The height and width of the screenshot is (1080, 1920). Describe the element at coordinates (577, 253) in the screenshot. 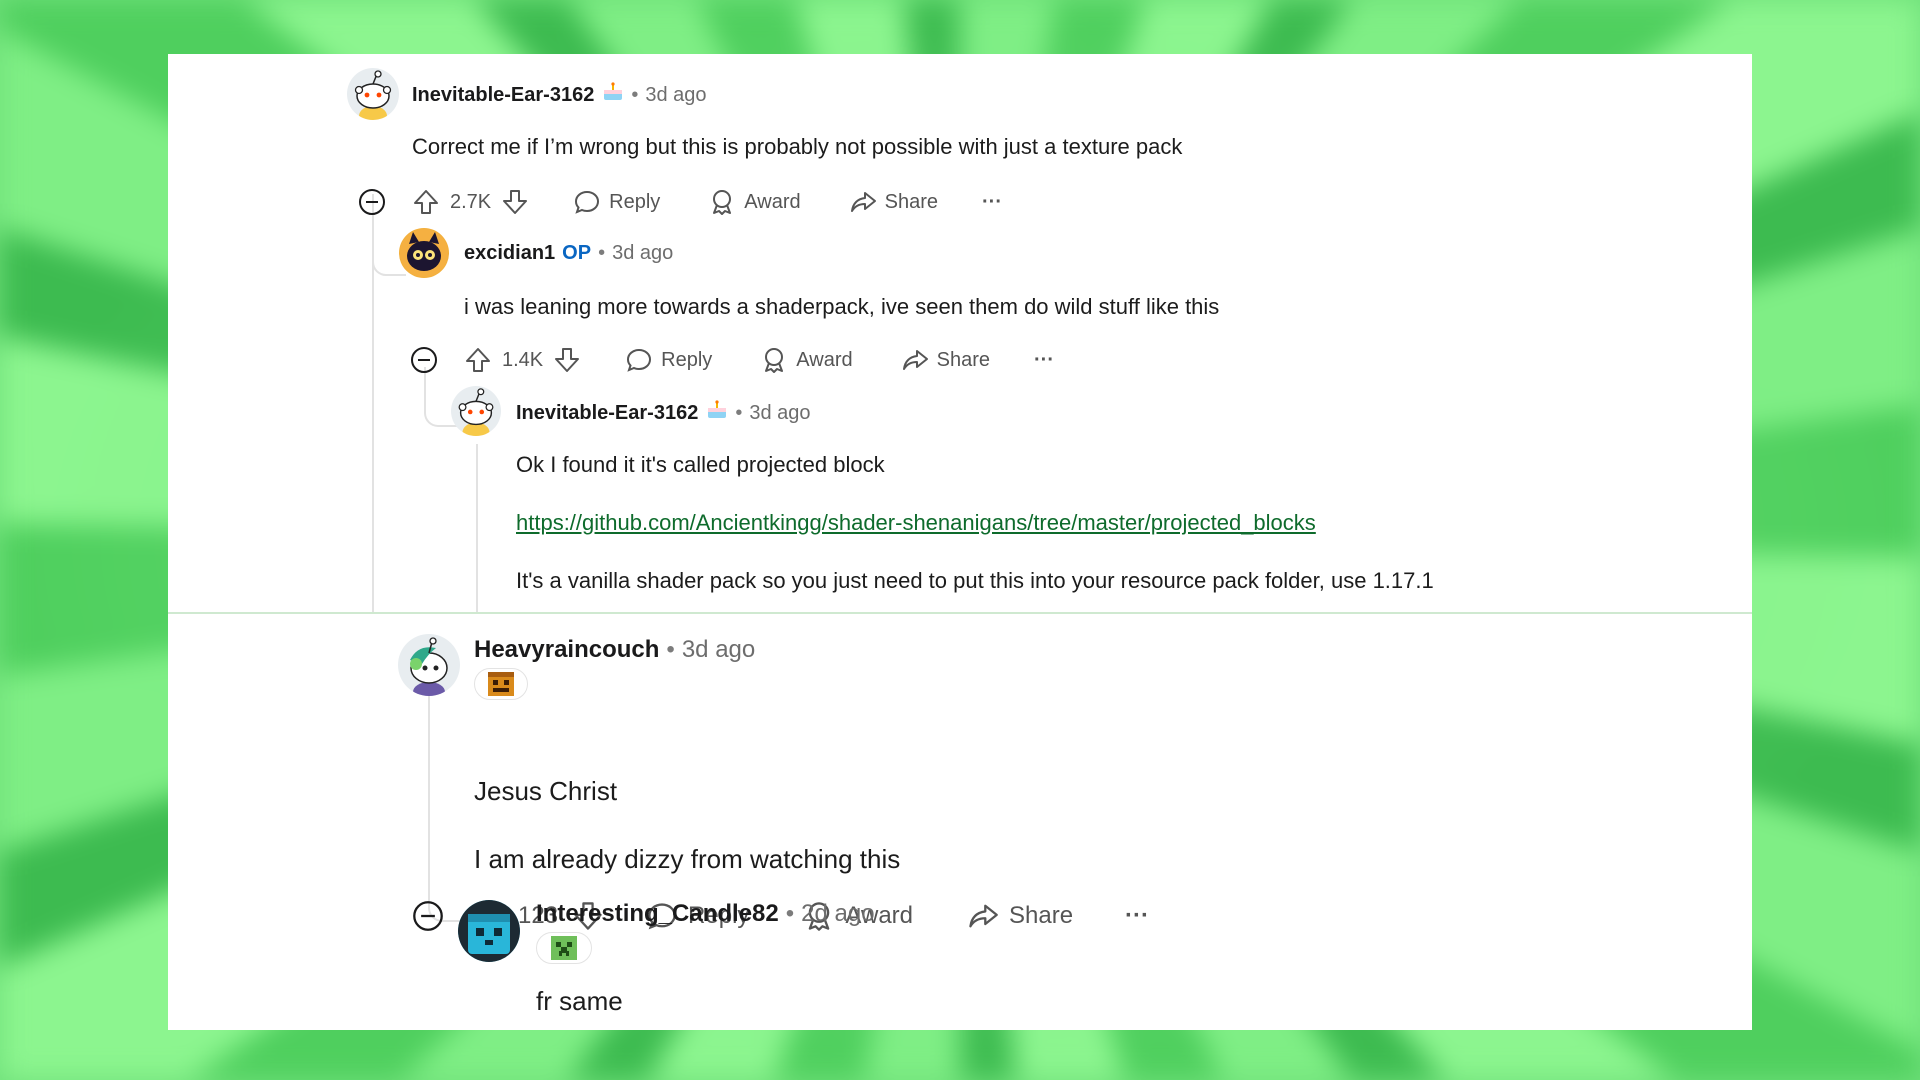

I see `op-badge: OP` at that location.